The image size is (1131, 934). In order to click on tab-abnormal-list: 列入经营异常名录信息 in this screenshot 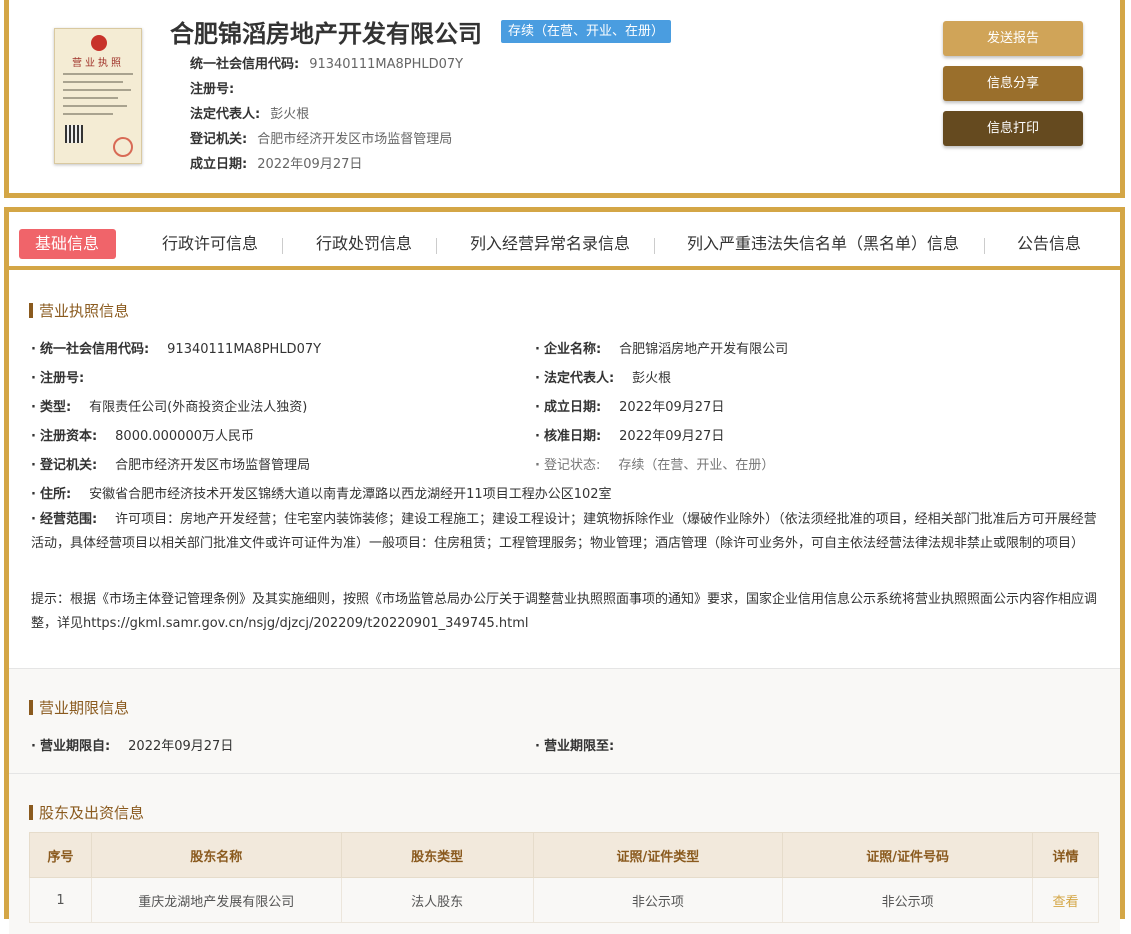, I will do `click(550, 244)`.